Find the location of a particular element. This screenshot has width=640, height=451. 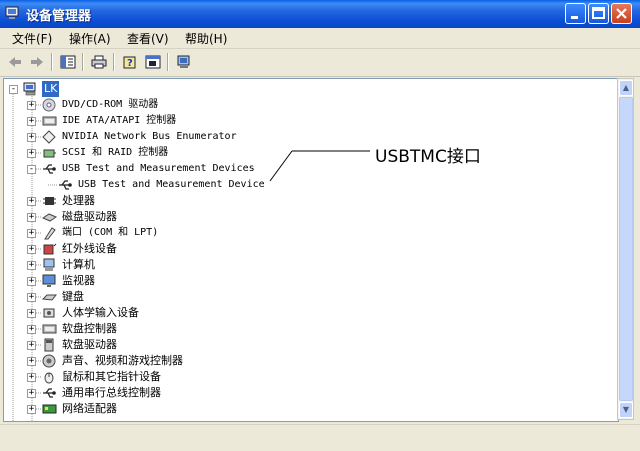

annotation-leader-line is located at coordinates (281, 166).